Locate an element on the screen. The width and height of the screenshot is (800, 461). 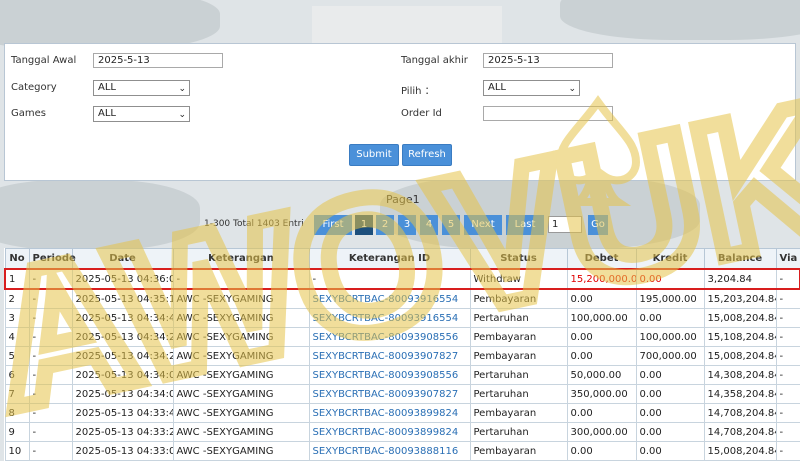
refresh-button: Refresh is located at coordinates (427, 155).